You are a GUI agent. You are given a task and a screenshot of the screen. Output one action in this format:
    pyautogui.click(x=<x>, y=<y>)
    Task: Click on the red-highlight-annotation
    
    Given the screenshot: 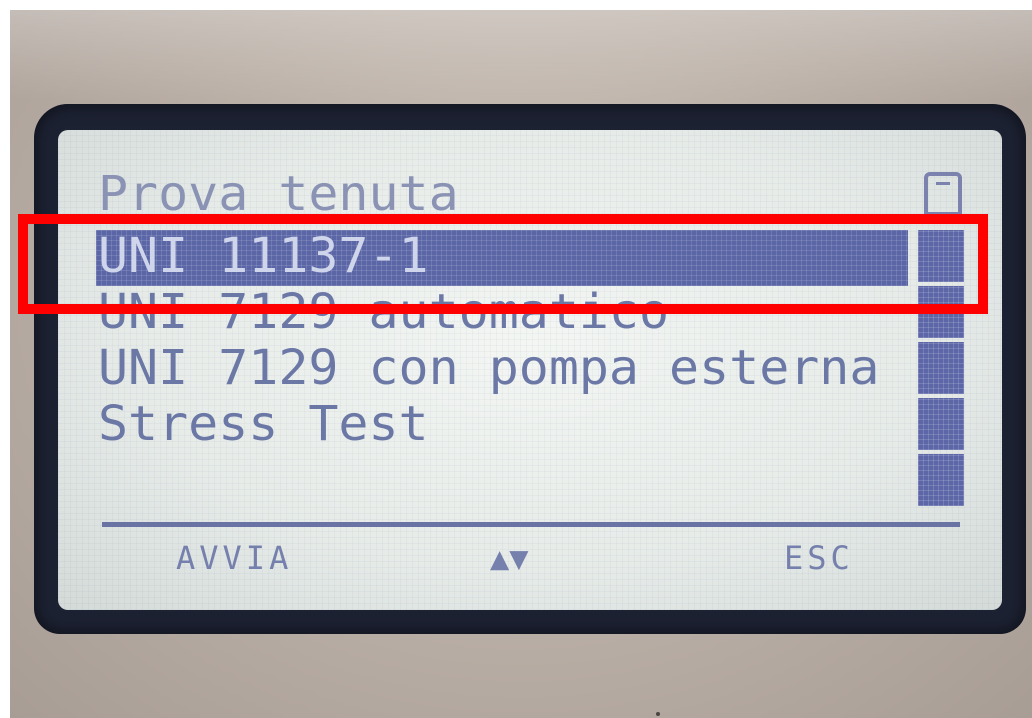 What is the action you would take?
    pyautogui.click(x=503, y=264)
    